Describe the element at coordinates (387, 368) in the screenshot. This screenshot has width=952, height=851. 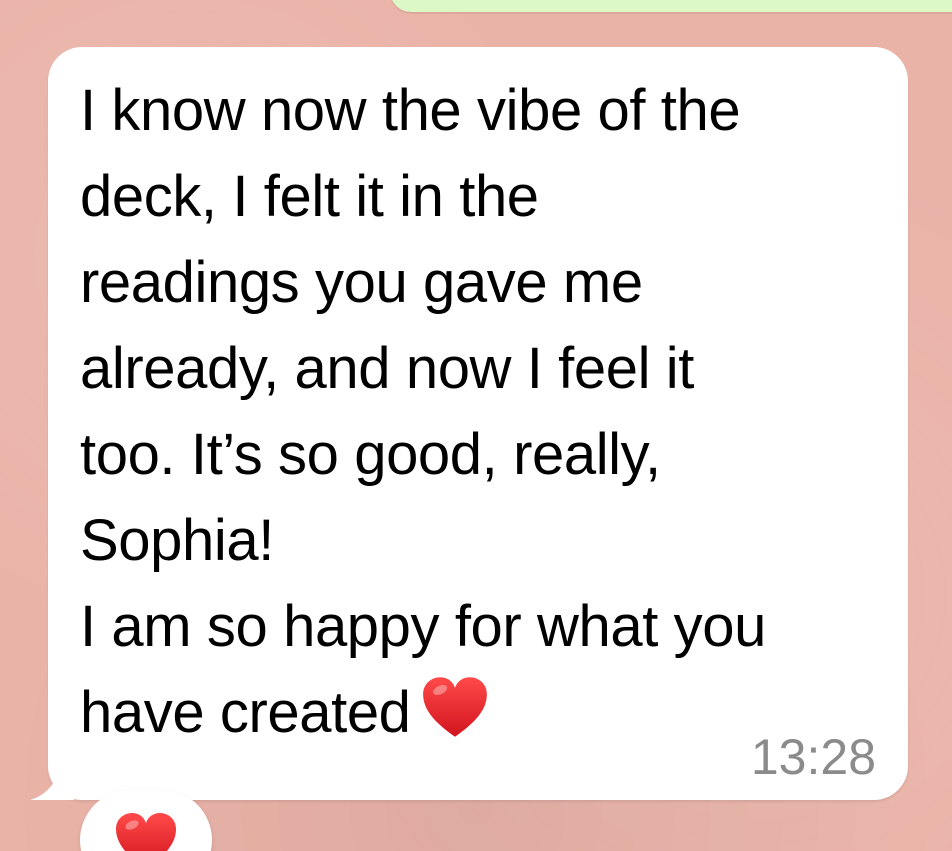
I see `message-line: already, and now I feel it` at that location.